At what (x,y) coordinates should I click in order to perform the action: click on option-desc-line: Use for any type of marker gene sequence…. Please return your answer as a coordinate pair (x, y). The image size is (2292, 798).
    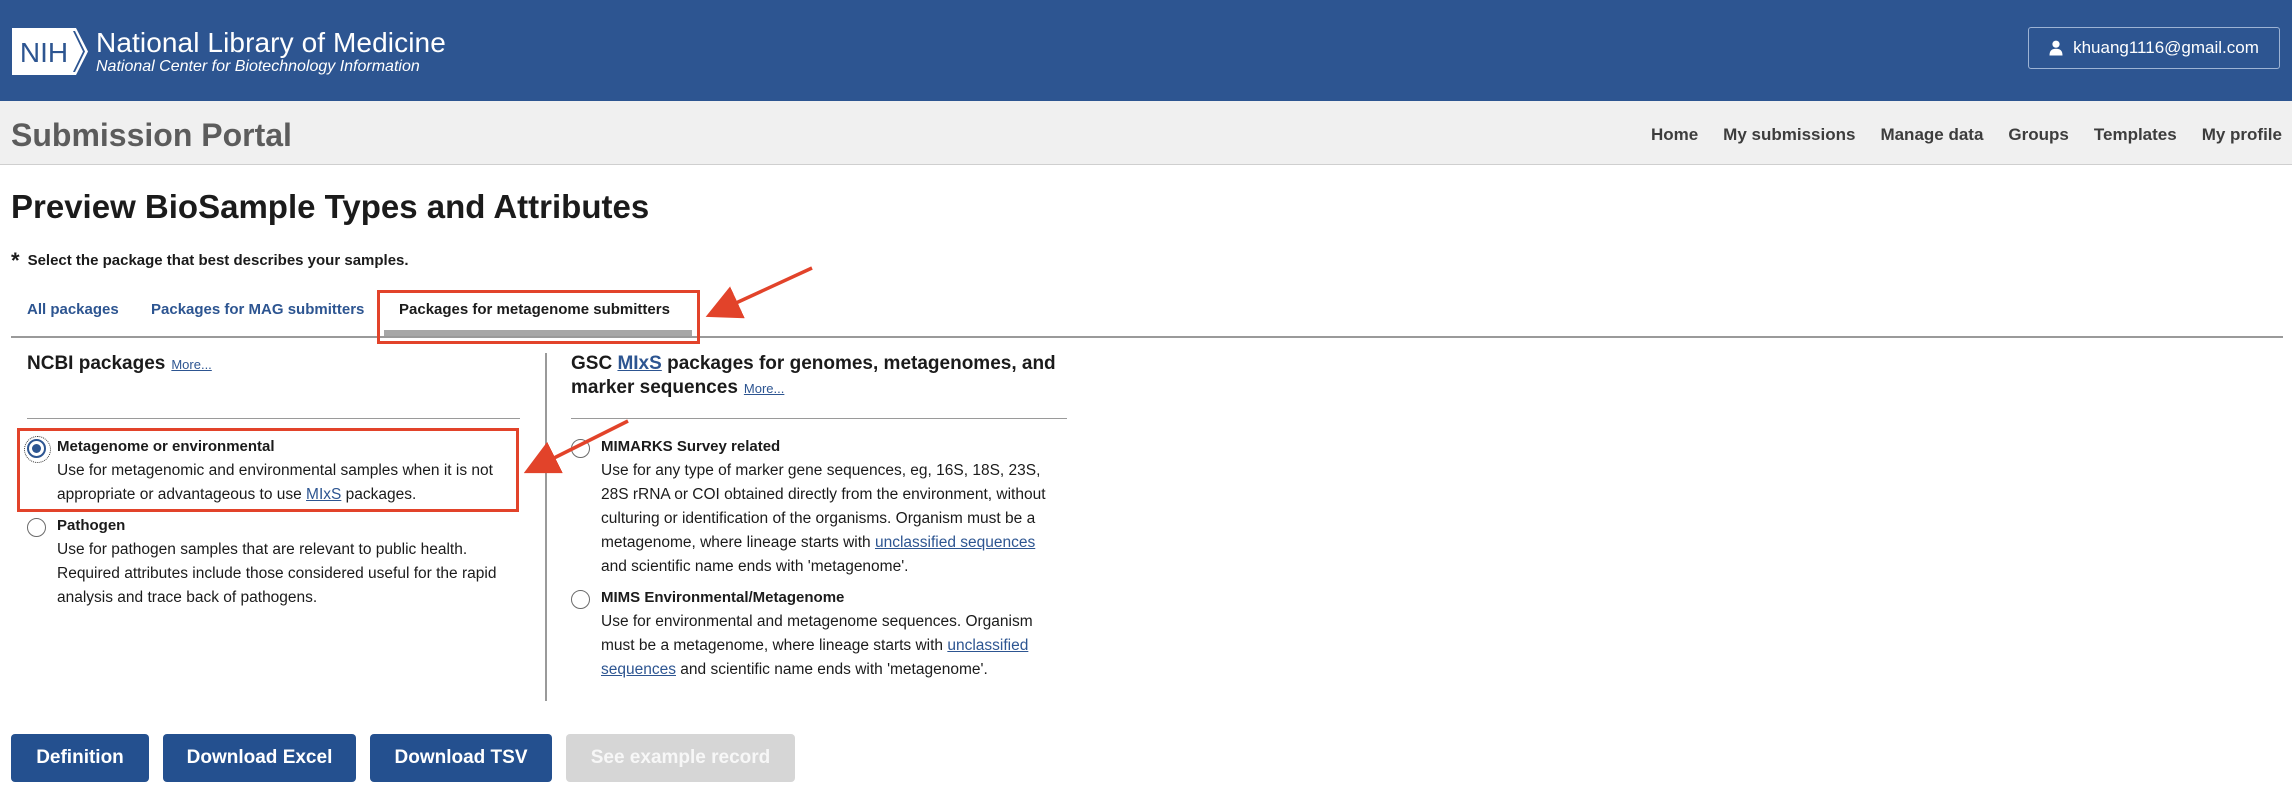
    Looking at the image, I should click on (821, 470).